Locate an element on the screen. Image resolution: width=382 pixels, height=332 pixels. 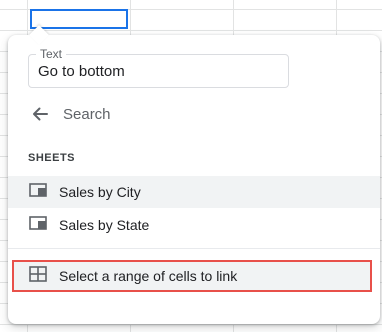
select-range-option: Select a range of cells to link is located at coordinates (192, 276).